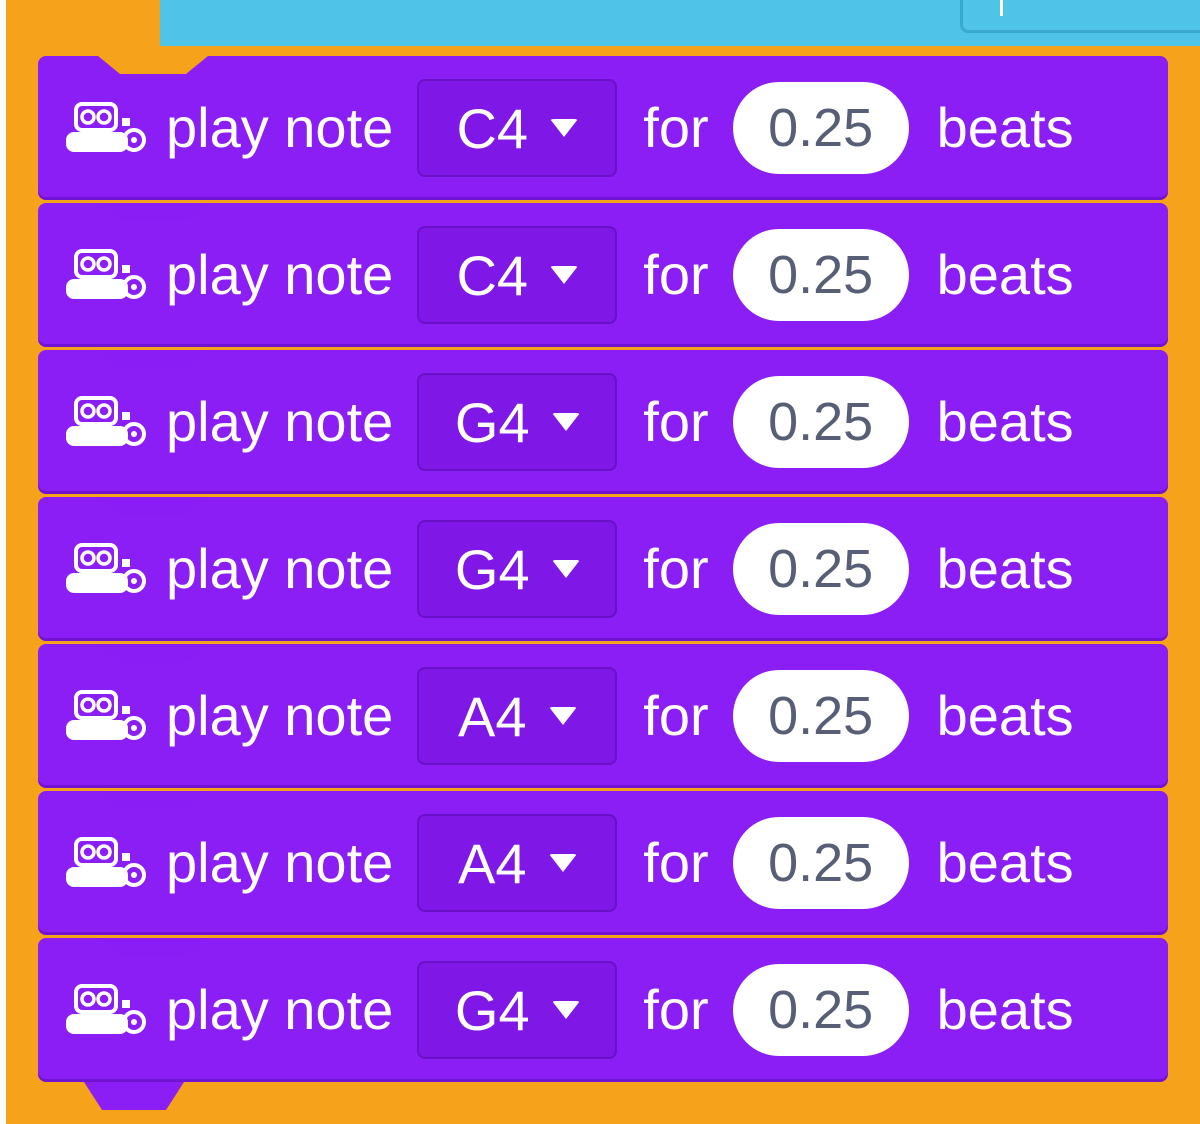  I want to click on text-cursor, so click(1001, 8).